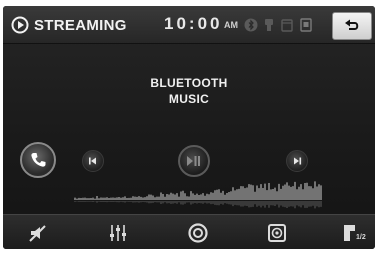 The width and height of the screenshot is (381, 254). Describe the element at coordinates (306, 25) in the screenshot. I see `device-icon` at that location.